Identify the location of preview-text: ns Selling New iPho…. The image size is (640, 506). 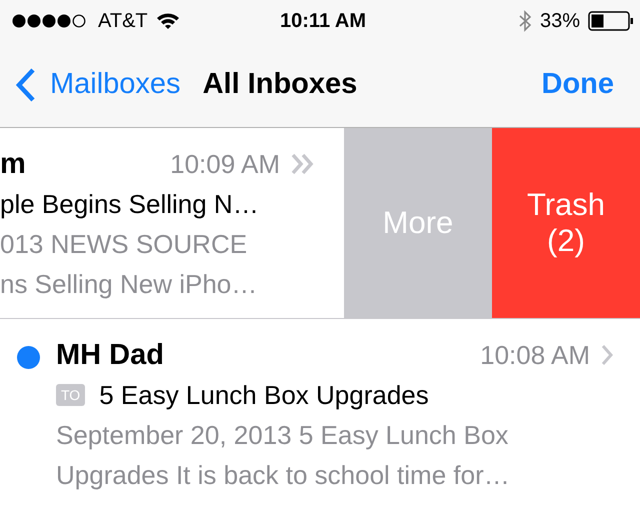
(129, 284).